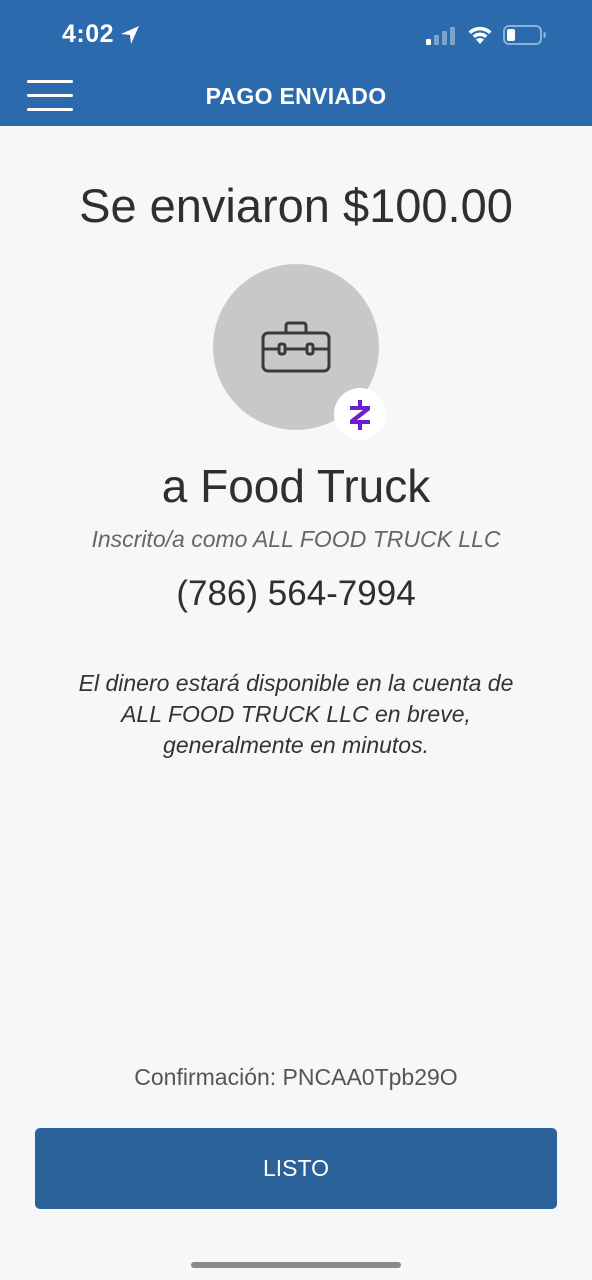 This screenshot has width=592, height=1280. I want to click on status-bar: 4:02, so click(296, 35).